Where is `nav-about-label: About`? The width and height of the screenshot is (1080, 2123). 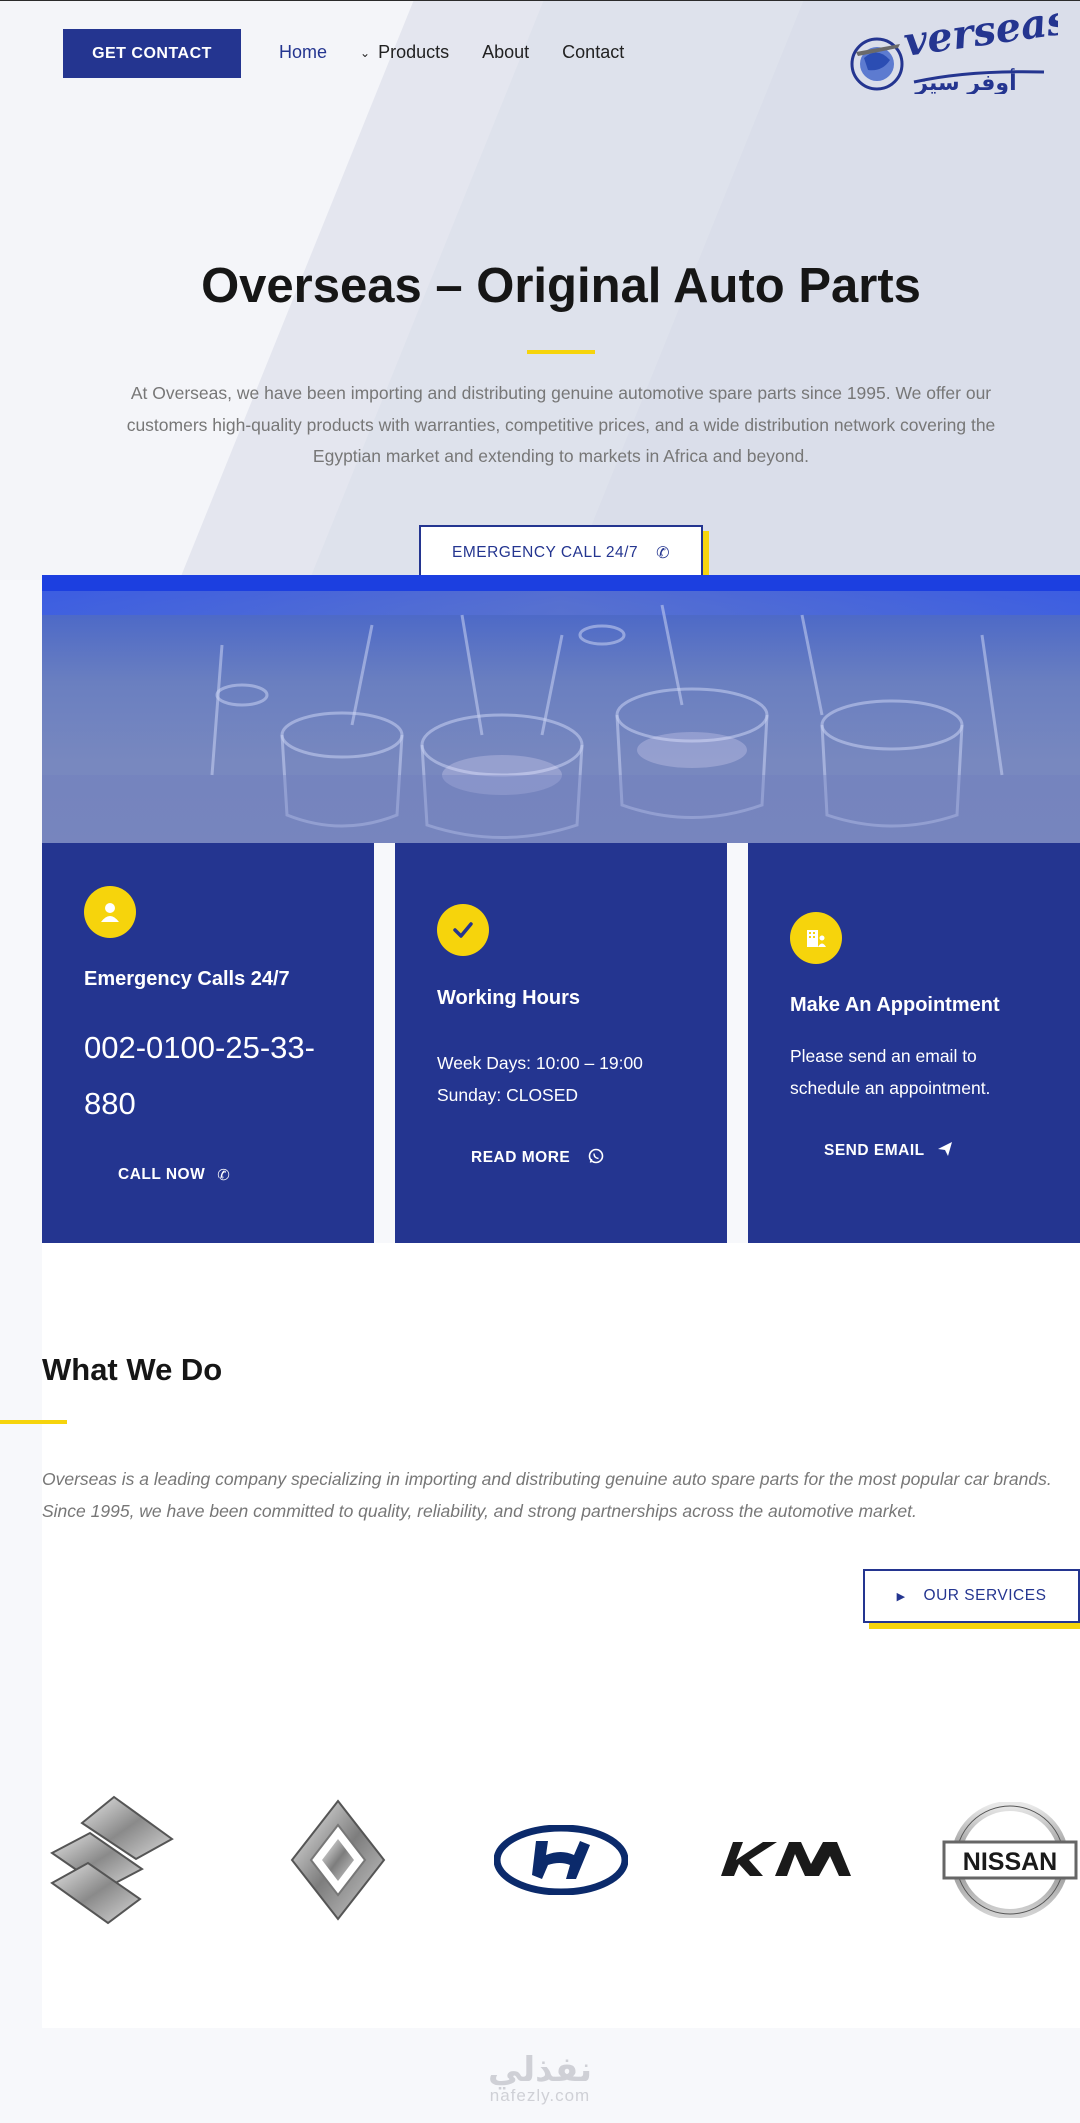 nav-about-label: About is located at coordinates (506, 52).